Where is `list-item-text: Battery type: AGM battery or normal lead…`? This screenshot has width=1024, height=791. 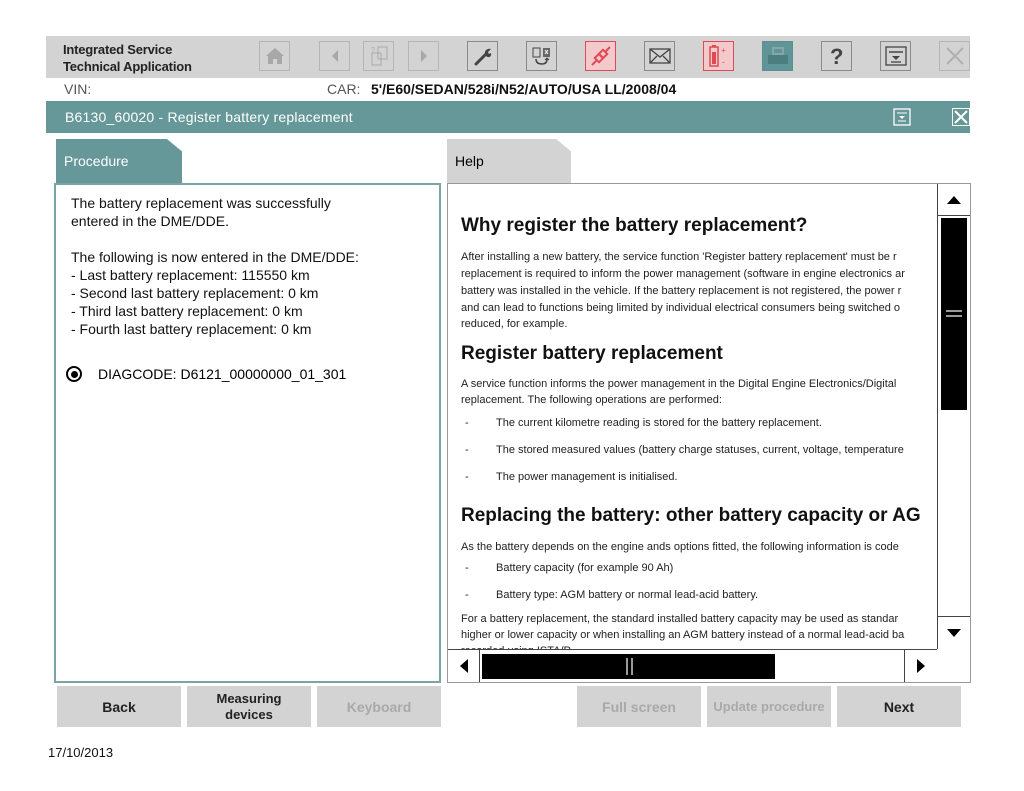
list-item-text: Battery type: AGM battery or normal lead… is located at coordinates (627, 595).